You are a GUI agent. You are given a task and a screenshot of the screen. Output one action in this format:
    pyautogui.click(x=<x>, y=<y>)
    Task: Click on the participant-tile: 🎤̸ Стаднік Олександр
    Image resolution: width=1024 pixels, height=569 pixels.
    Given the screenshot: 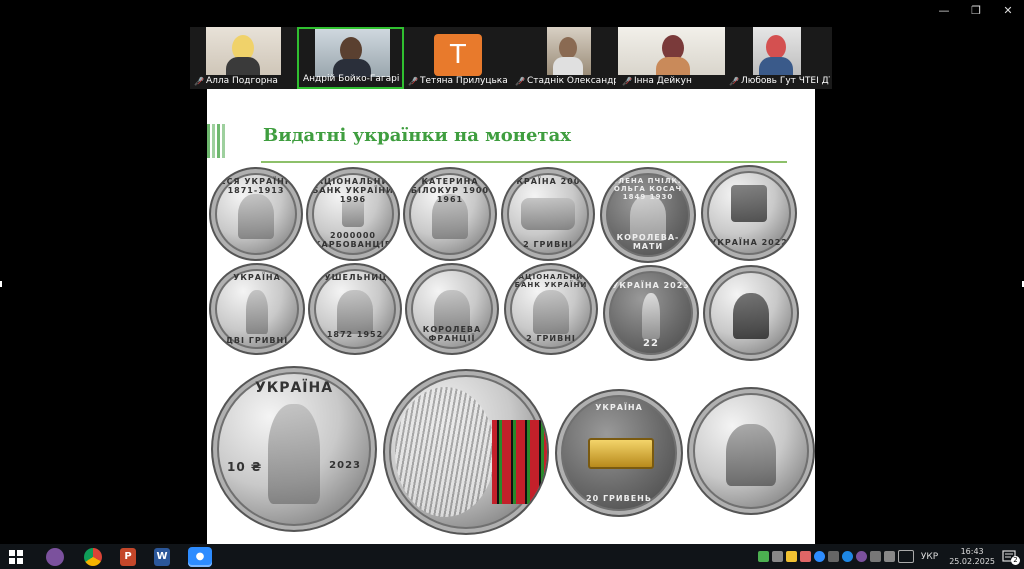 What is the action you would take?
    pyautogui.click(x=564, y=58)
    